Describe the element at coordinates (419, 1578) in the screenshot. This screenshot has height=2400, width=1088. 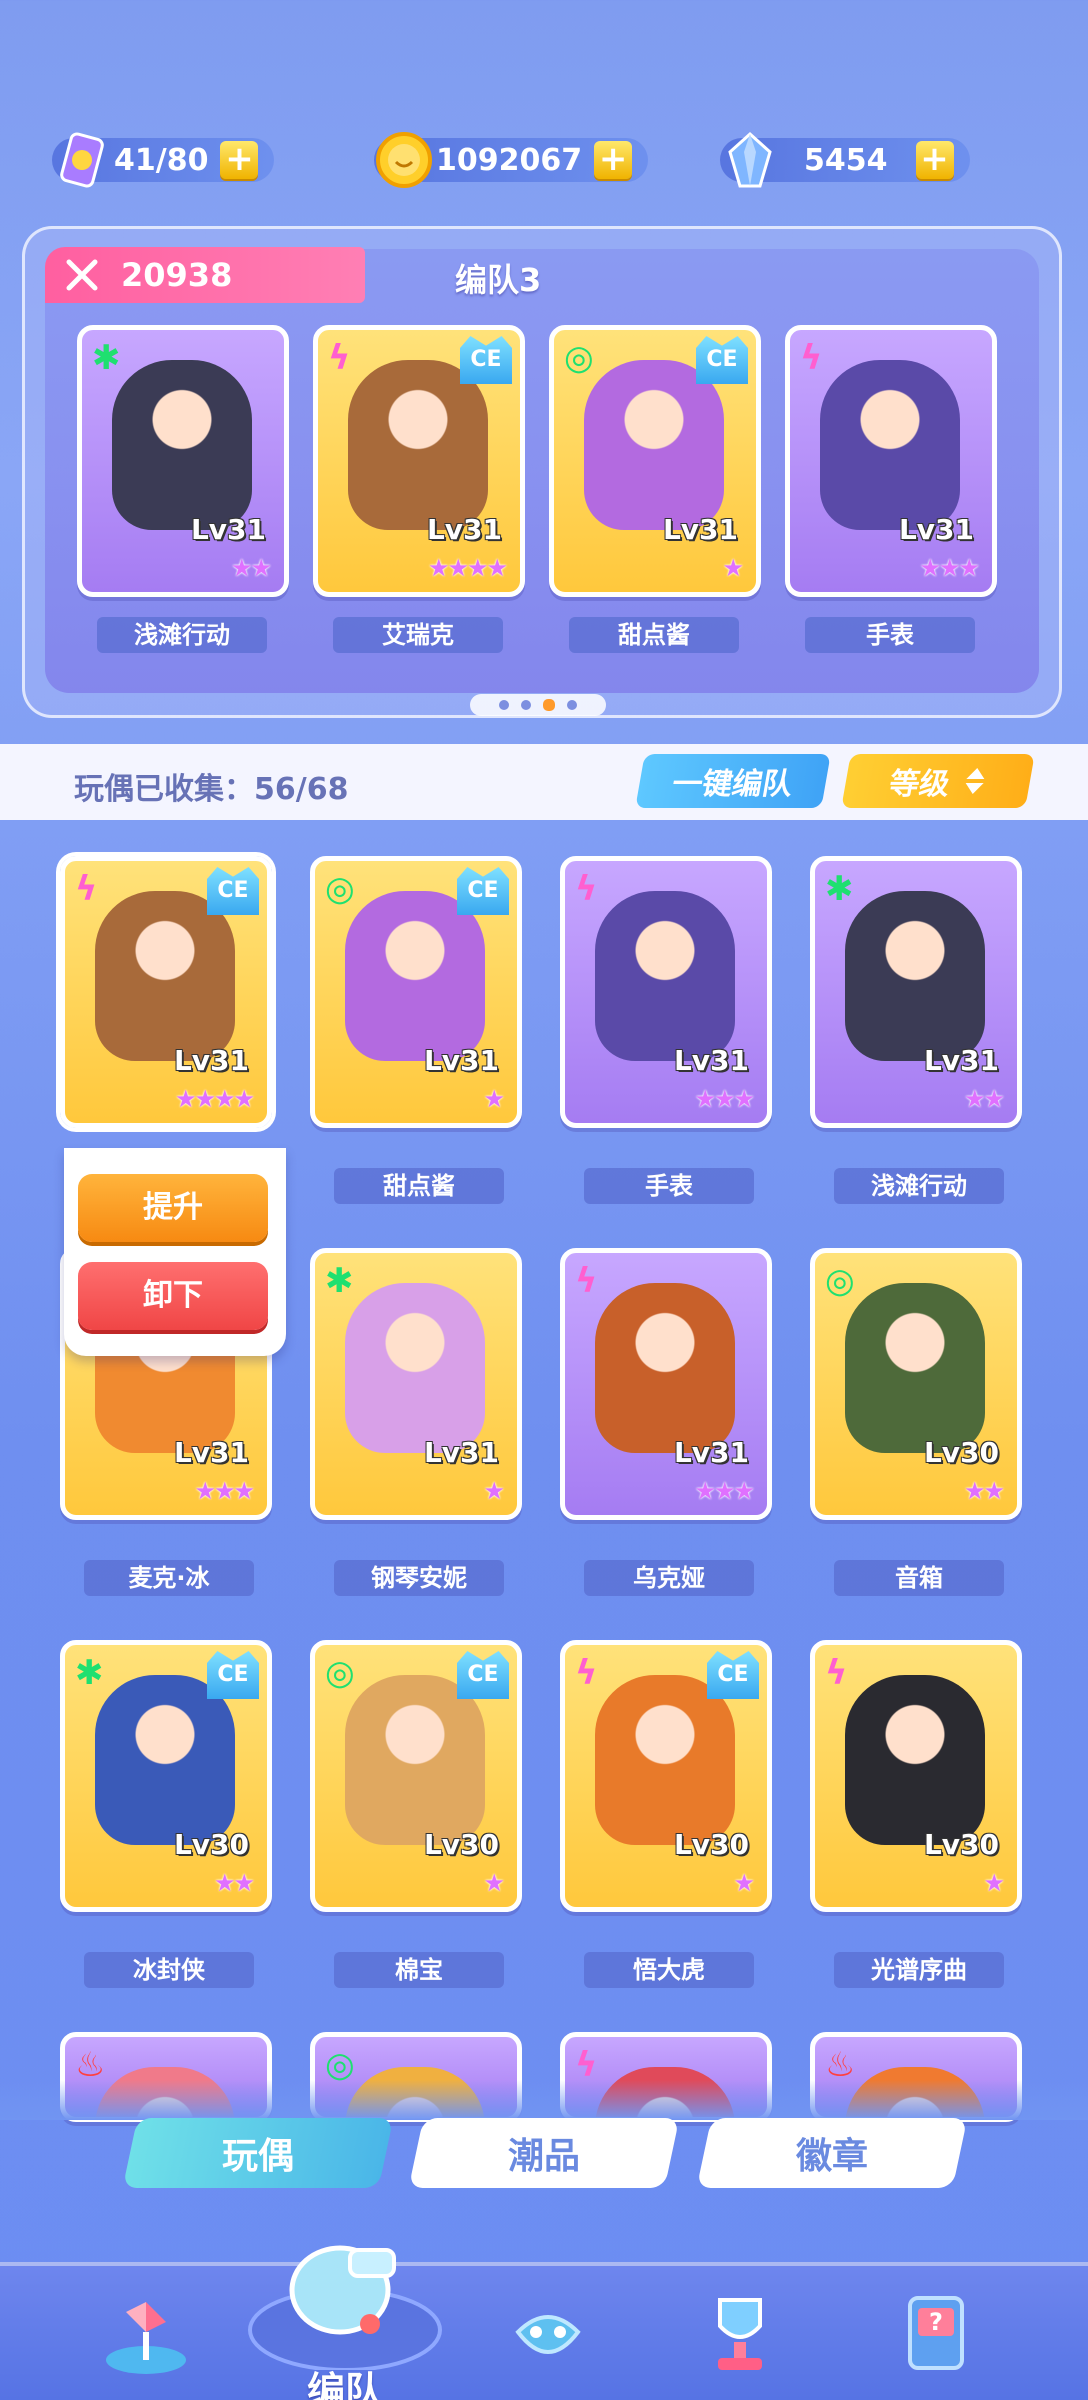
I see `character-name: 钢琴安妮` at that location.